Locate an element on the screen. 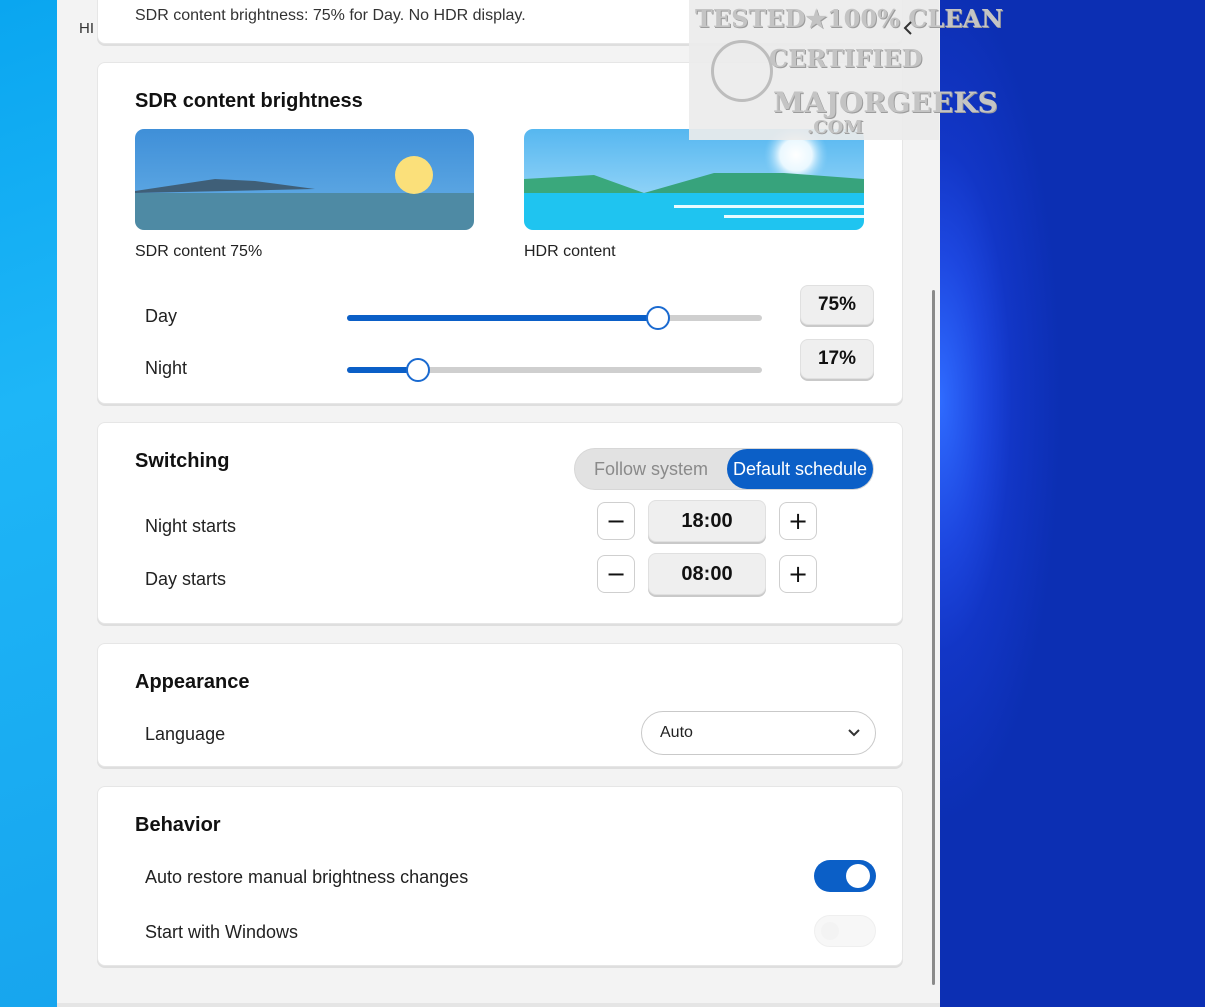  switching-mode-toggle: Follow system Default schedule is located at coordinates (724, 469).